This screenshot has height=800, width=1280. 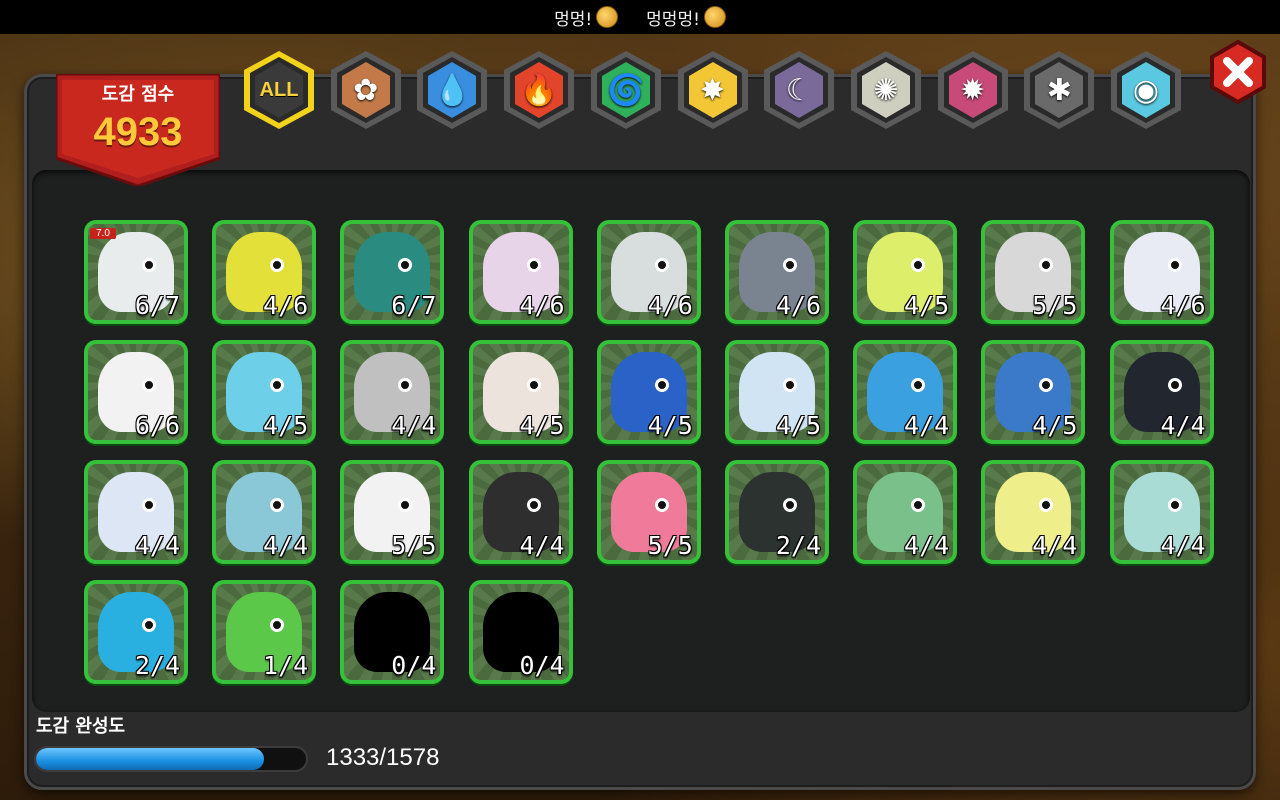 What do you see at coordinates (286, 305) in the screenshot?
I see `dragon-count: 4/6` at bounding box center [286, 305].